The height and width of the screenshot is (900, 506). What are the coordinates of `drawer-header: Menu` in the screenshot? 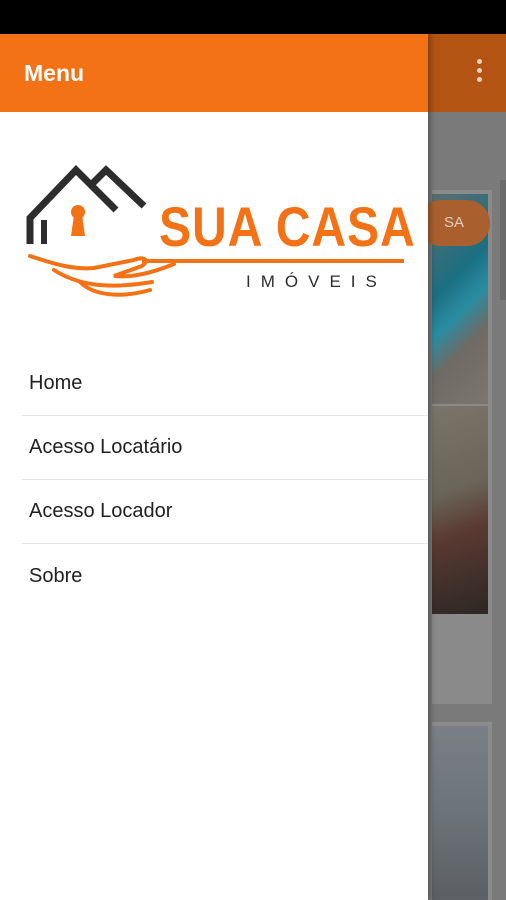 It's located at (214, 73).